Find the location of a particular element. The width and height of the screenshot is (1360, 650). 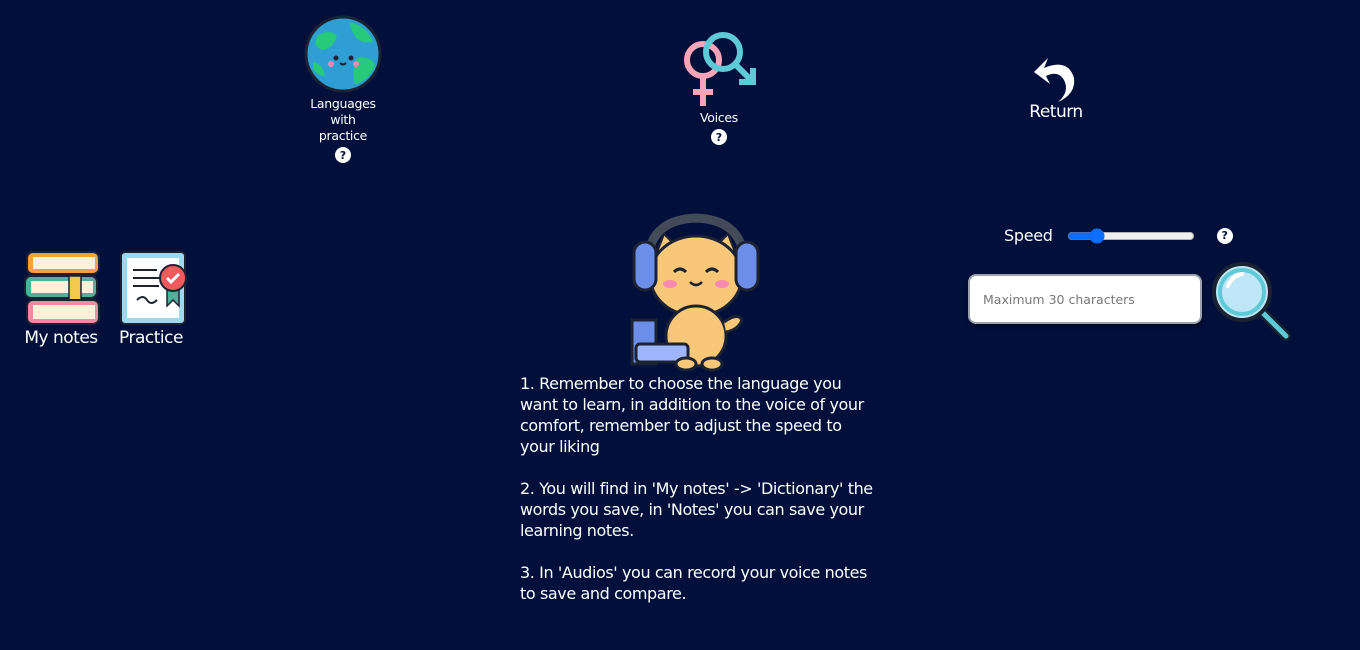

my-notes-label: My notes is located at coordinates (61, 338).